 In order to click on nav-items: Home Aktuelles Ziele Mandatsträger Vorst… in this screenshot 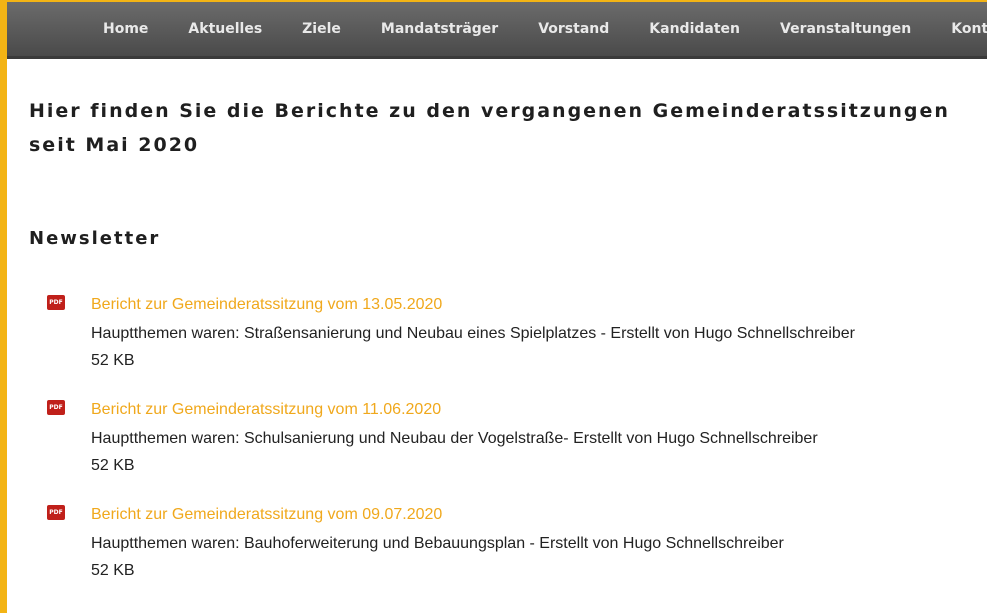, I will do `click(545, 29)`.